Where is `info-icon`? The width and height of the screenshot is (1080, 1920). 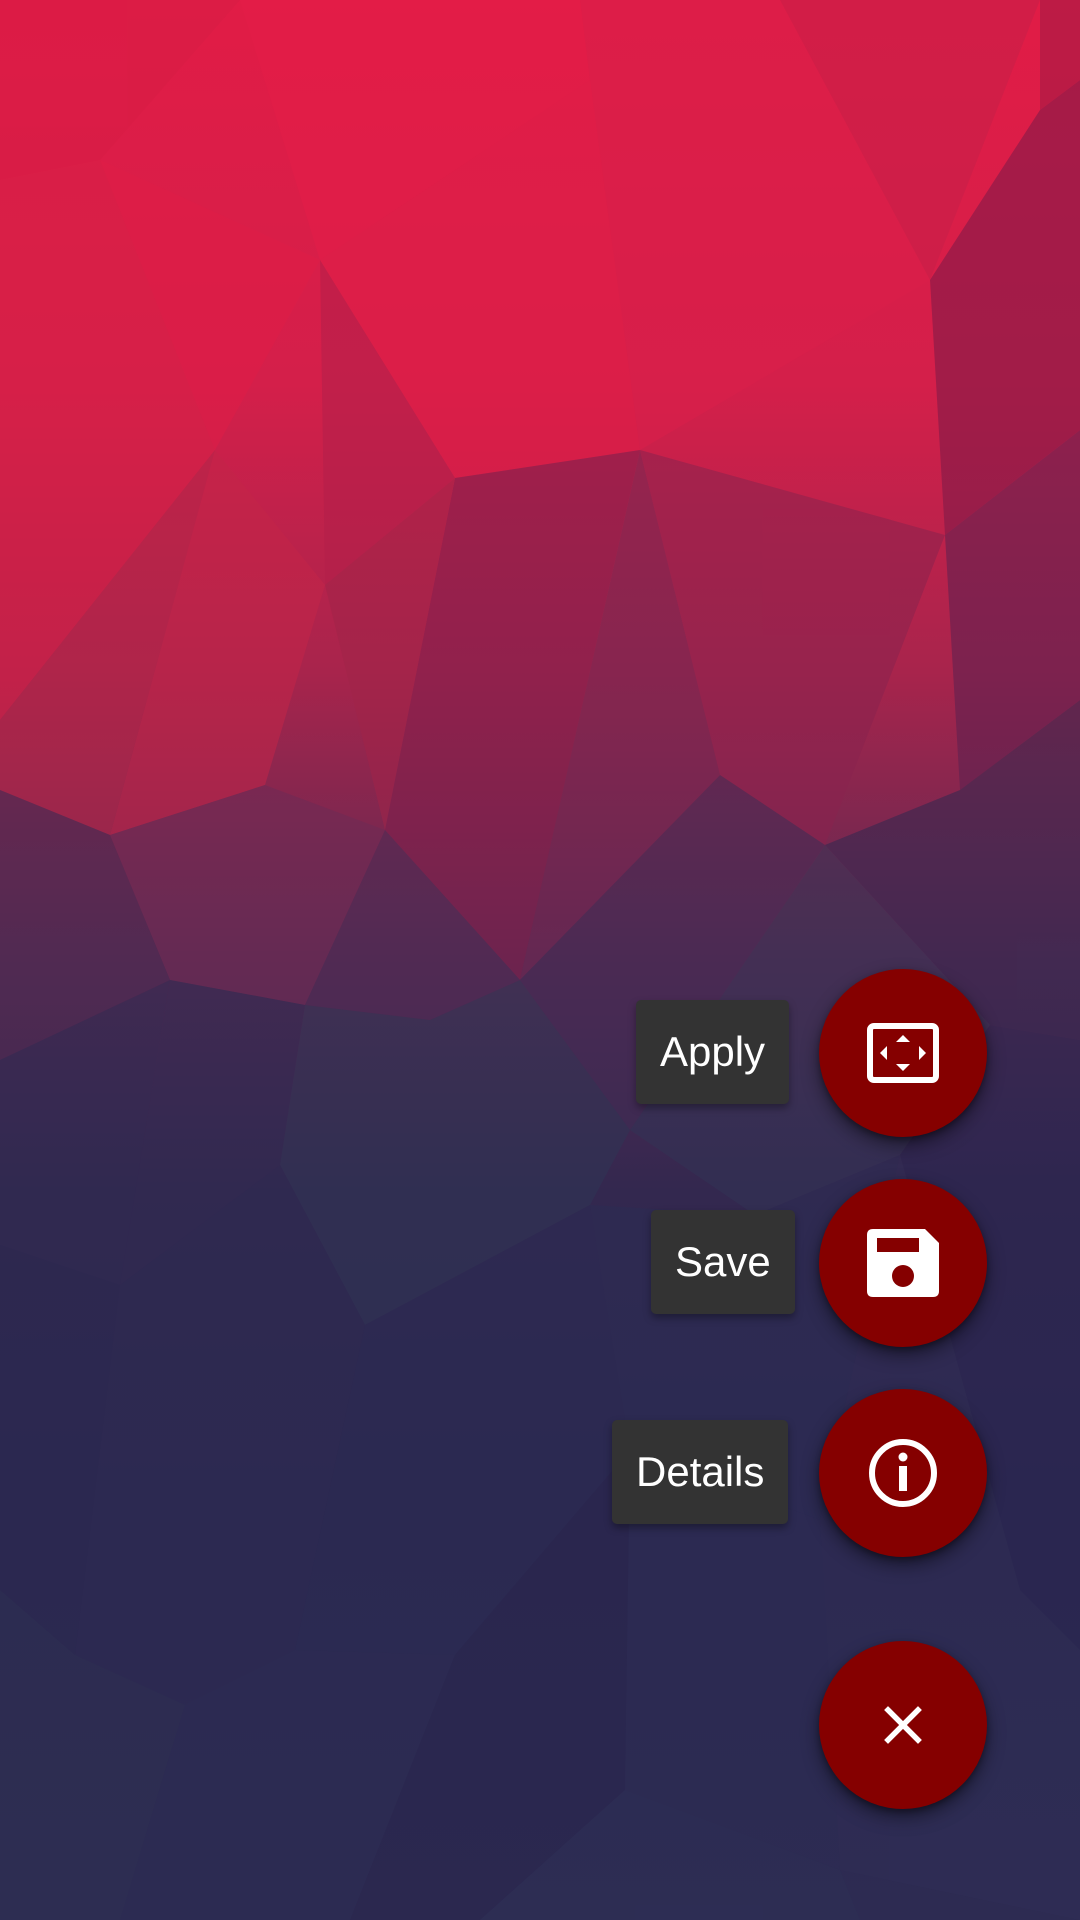 info-icon is located at coordinates (903, 1473).